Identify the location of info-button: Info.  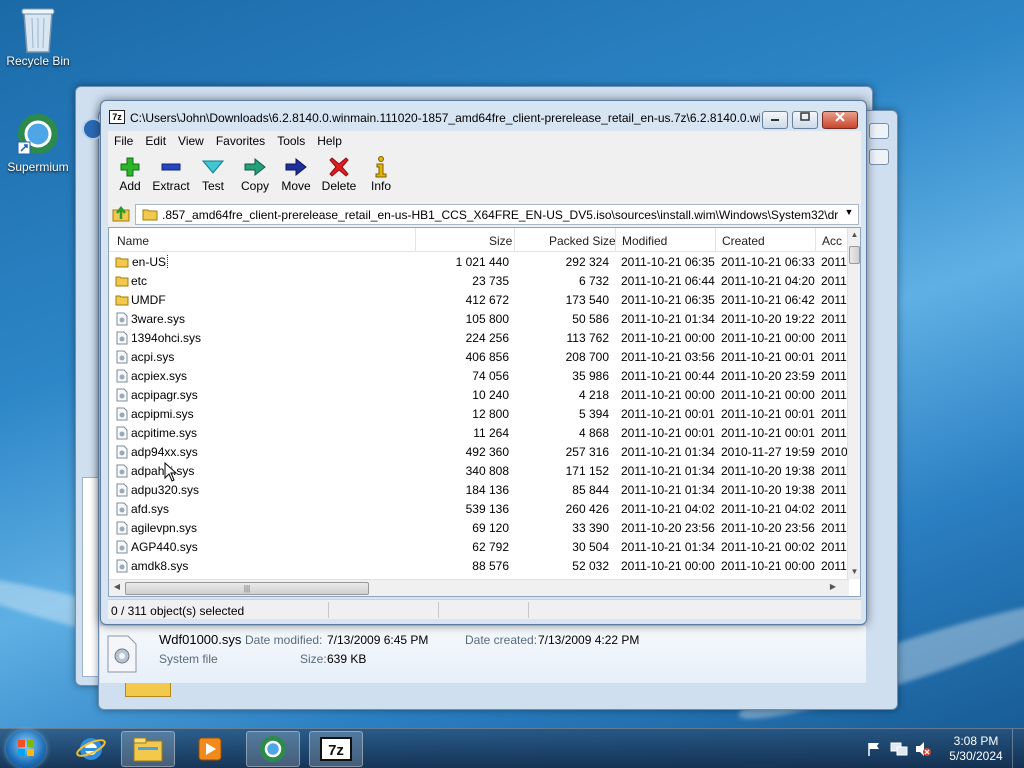
(381, 174).